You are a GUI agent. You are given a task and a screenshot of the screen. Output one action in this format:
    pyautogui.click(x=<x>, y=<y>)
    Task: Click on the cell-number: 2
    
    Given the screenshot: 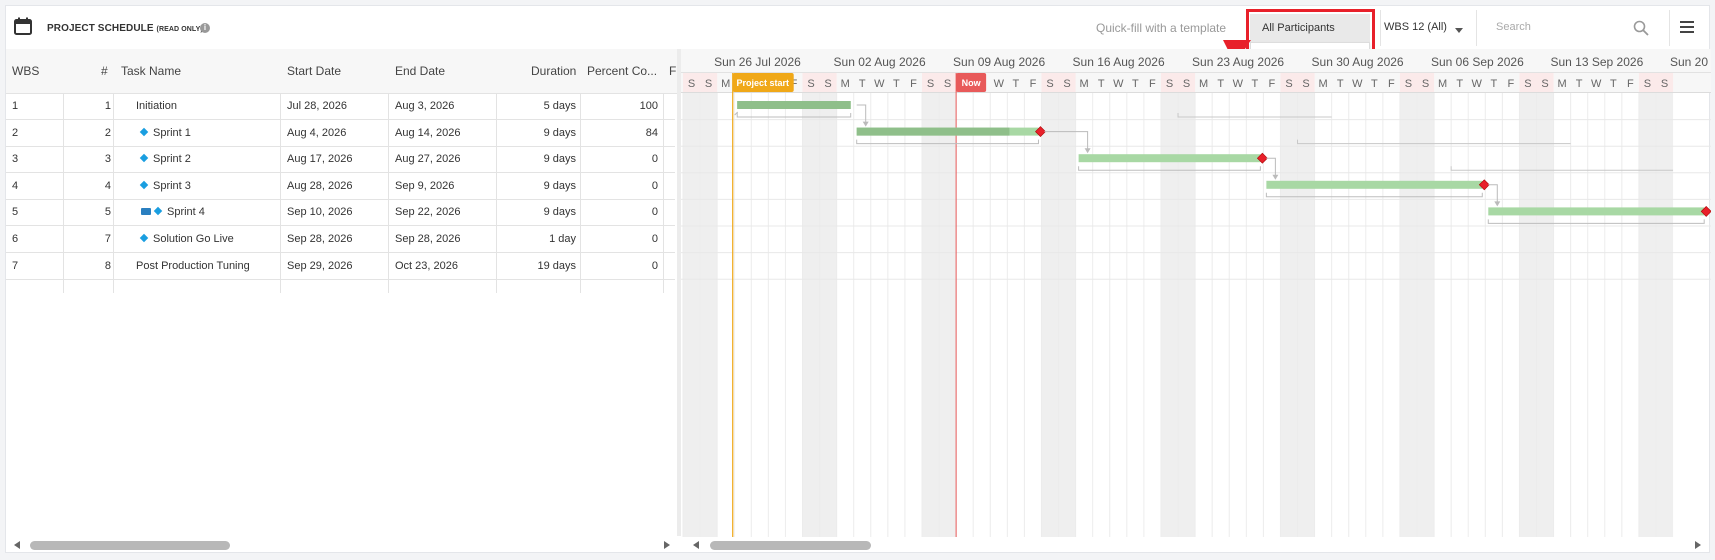 What is the action you would take?
    pyautogui.click(x=107, y=132)
    